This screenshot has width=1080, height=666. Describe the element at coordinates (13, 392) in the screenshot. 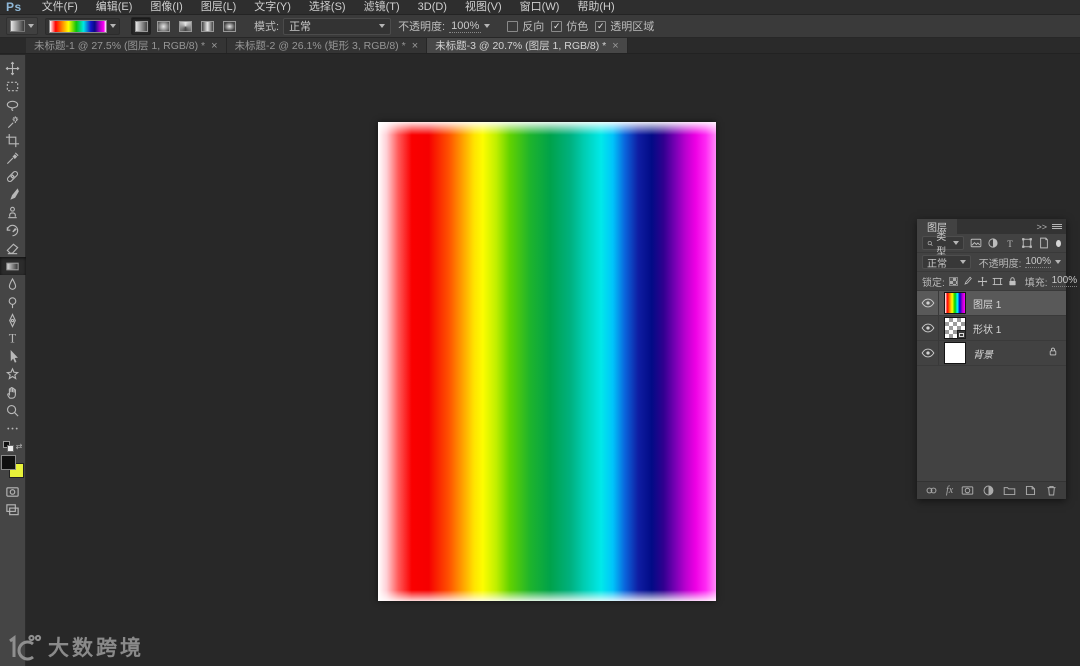

I see `hand-tool` at that location.